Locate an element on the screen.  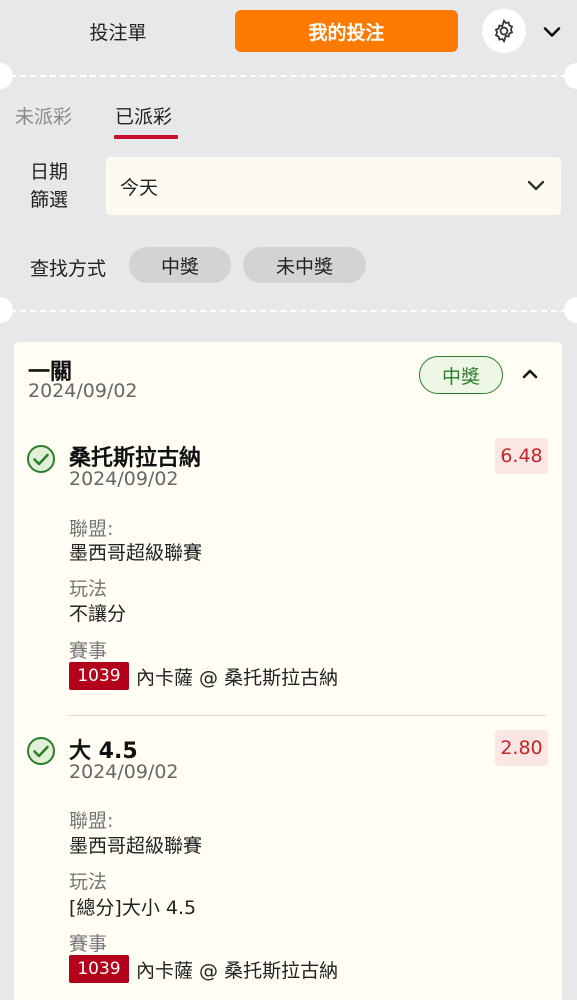
tab-my-bets: 我的投注 is located at coordinates (346, 31).